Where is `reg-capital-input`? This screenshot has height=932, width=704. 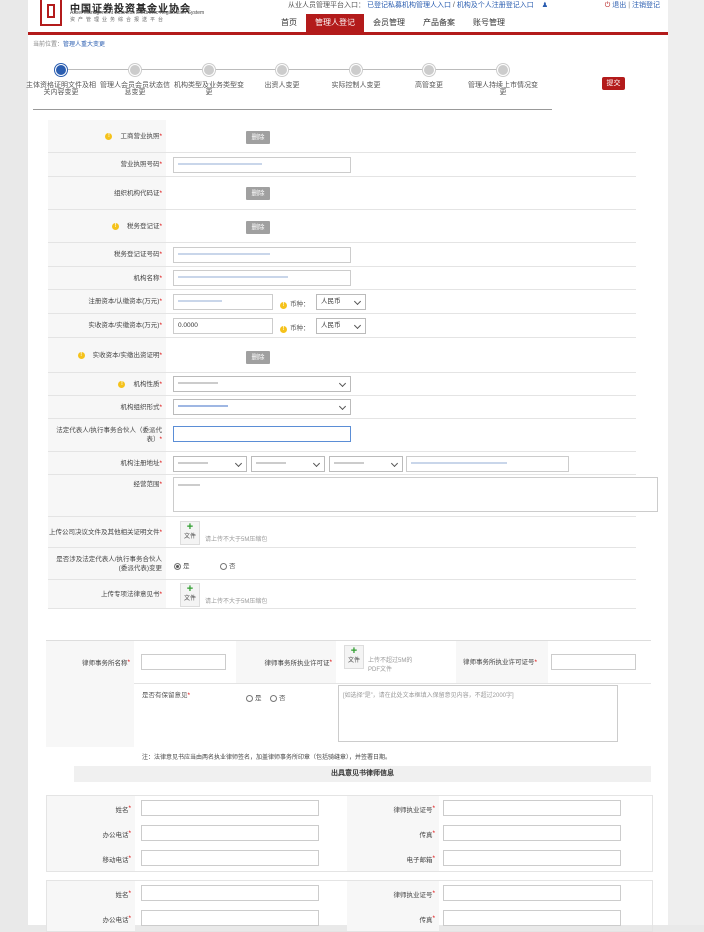 reg-capital-input is located at coordinates (223, 302).